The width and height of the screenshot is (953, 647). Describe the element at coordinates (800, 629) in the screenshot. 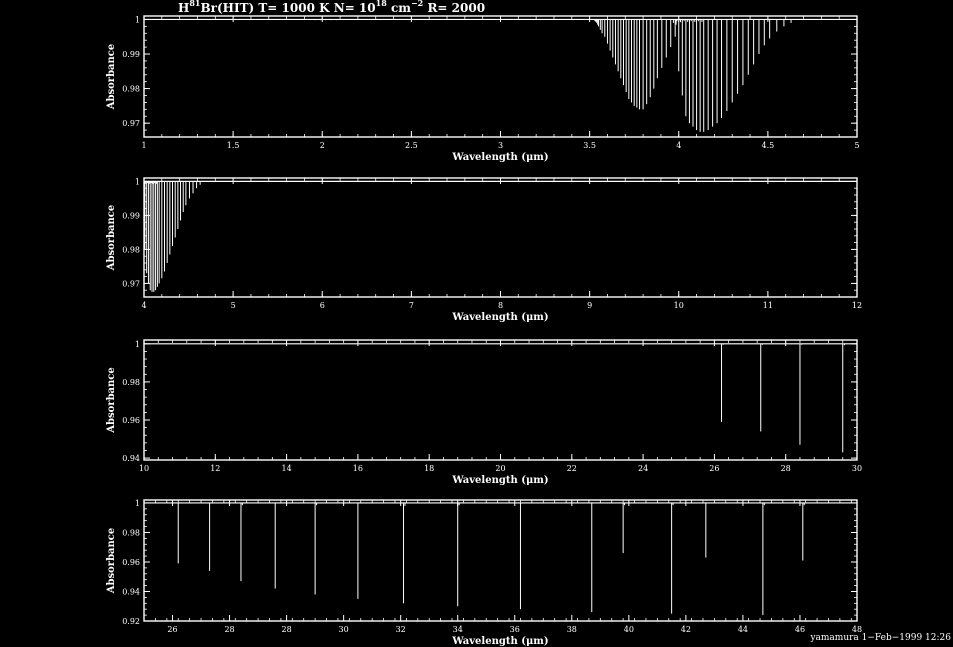

I see `x-tick-label: 46` at that location.